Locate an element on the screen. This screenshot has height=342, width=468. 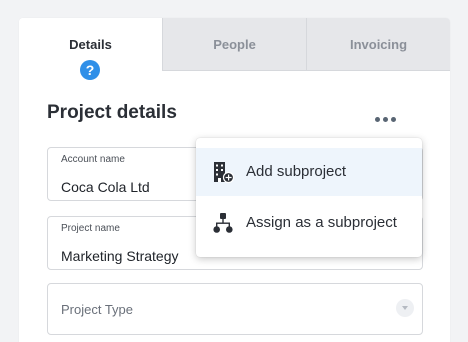
hierarchy-icon is located at coordinates (223, 223).